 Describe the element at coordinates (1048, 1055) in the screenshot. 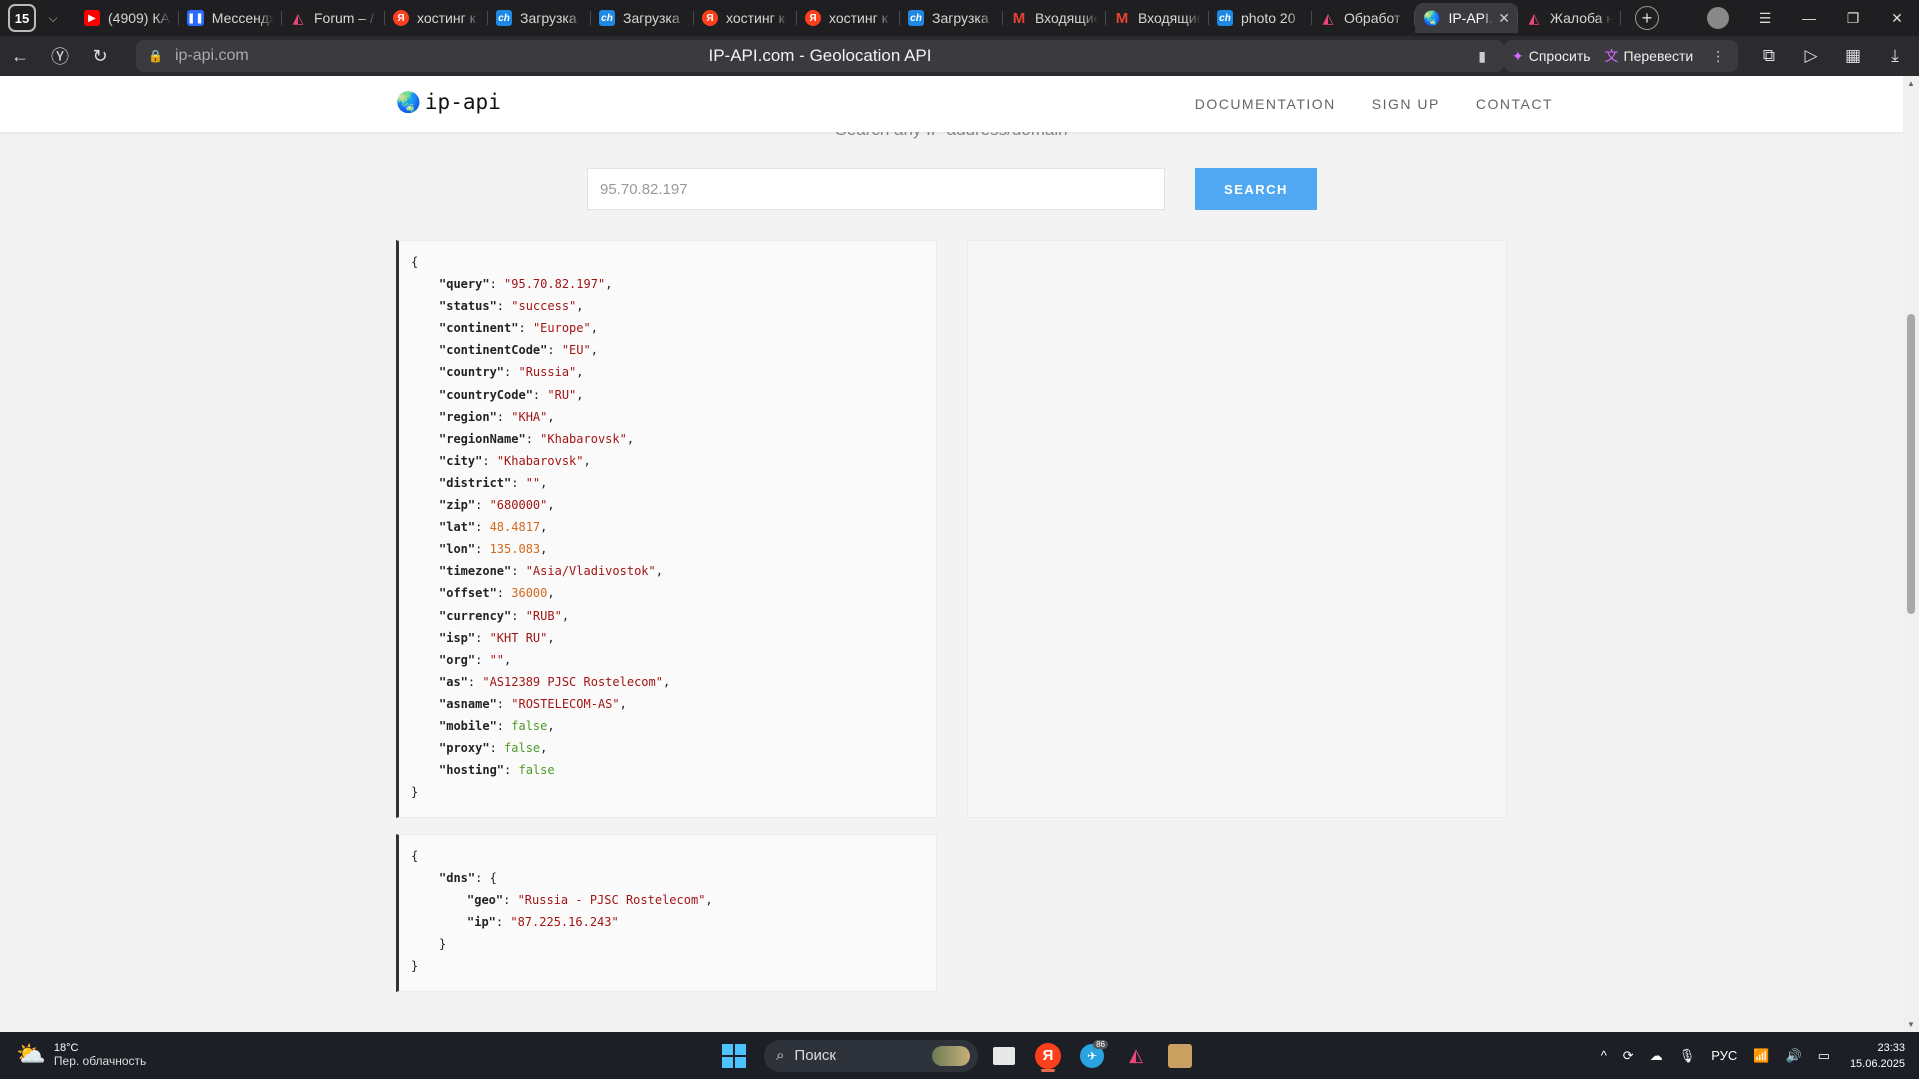

I see `yandex-browser-icon: Я` at that location.